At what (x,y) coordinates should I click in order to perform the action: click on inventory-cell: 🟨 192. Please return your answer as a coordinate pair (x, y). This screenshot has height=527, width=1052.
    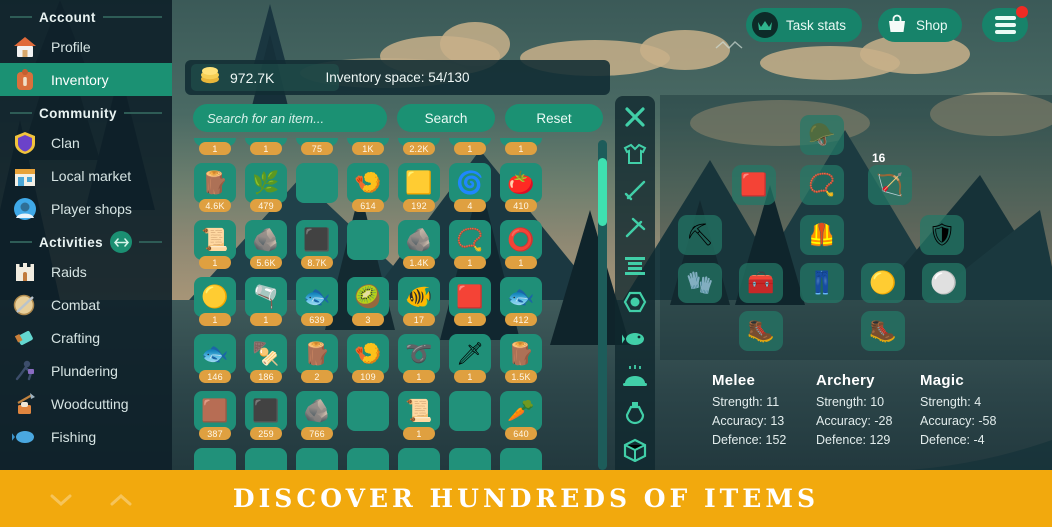
    Looking at the image, I should click on (419, 191).